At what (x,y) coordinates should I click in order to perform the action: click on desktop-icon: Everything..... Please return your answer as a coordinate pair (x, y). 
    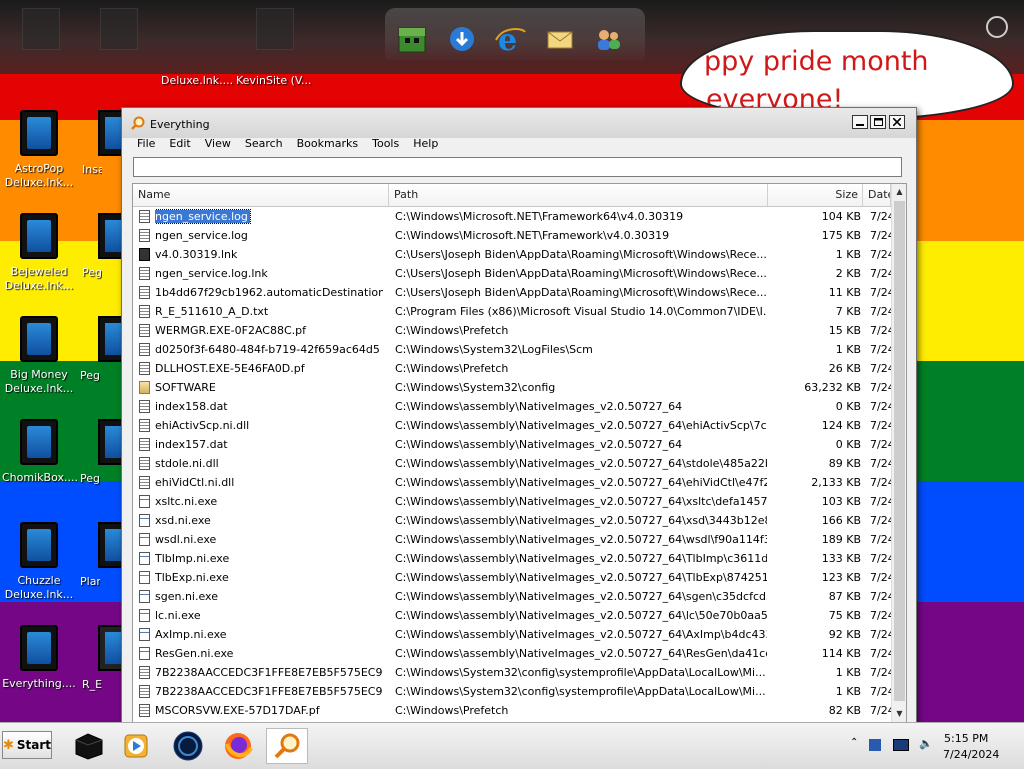
    Looking at the image, I should click on (39, 658).